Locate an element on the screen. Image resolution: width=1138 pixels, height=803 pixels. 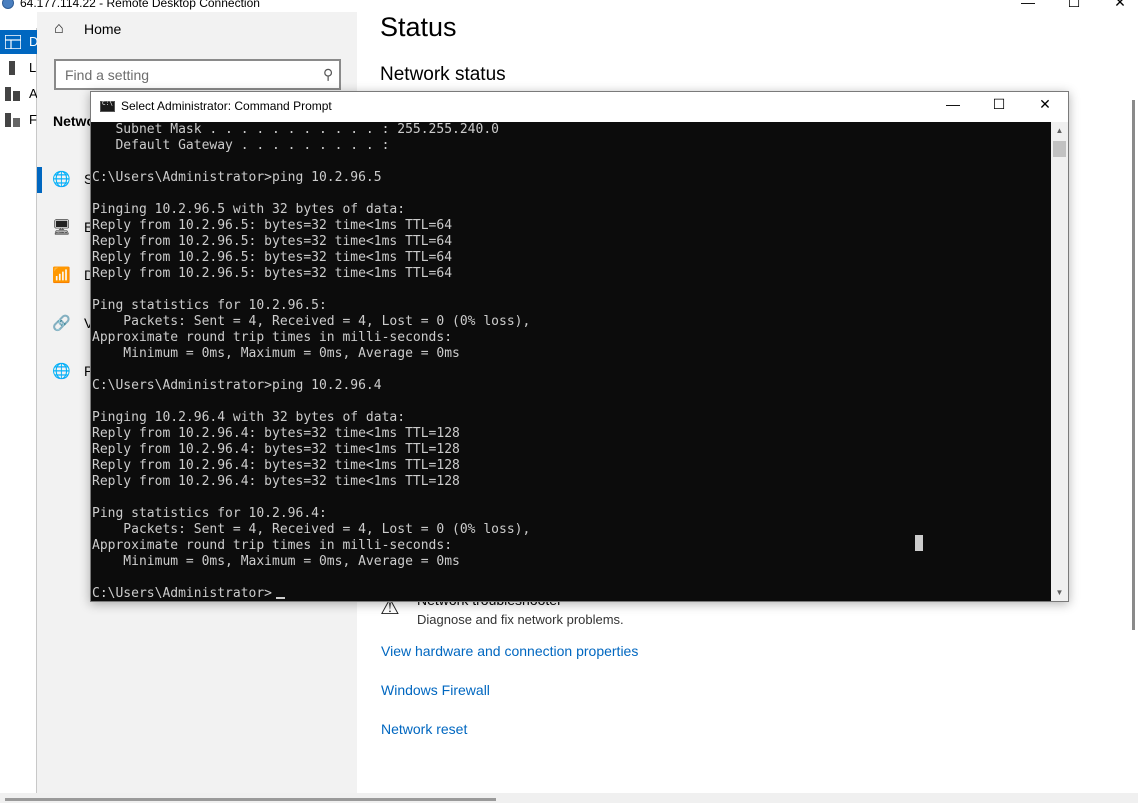
scroll-up-arrow-icon: ▲ is located at coordinates (1059, 130).